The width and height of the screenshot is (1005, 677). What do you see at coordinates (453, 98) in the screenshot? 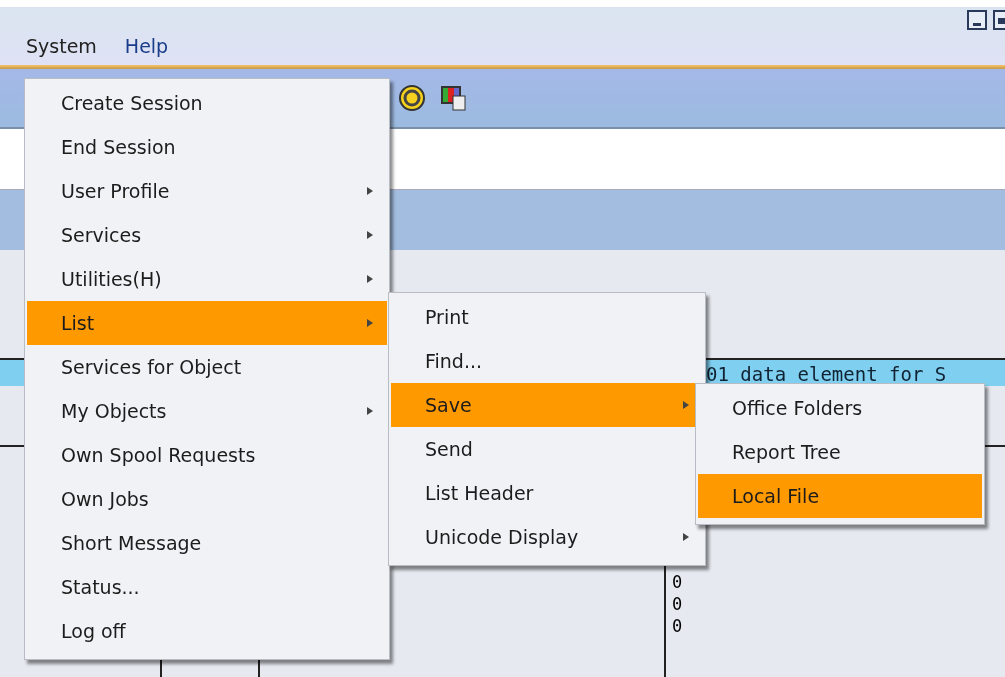
I see `layout-icon` at bounding box center [453, 98].